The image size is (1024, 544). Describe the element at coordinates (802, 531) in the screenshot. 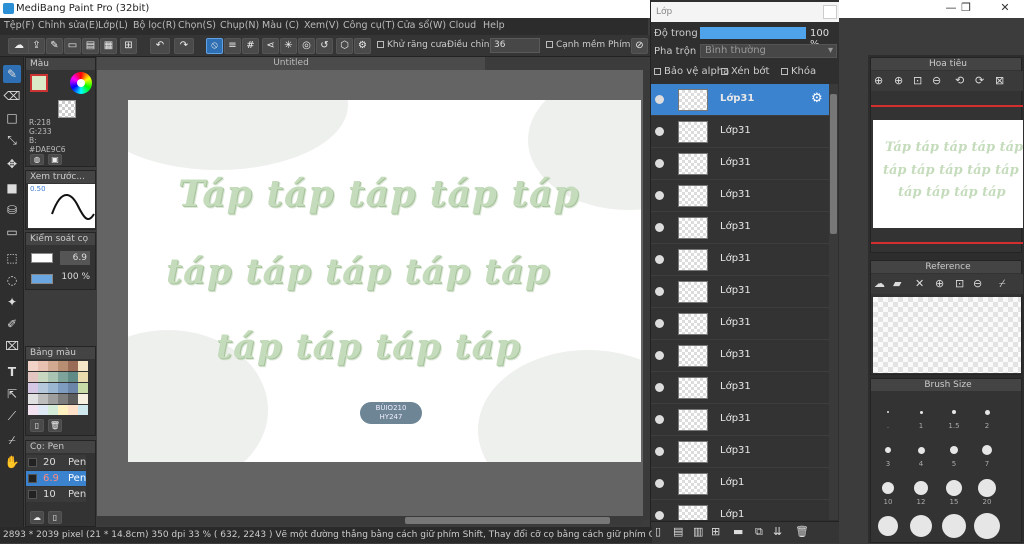

I see `delete-layer-icon: 🗑` at that location.